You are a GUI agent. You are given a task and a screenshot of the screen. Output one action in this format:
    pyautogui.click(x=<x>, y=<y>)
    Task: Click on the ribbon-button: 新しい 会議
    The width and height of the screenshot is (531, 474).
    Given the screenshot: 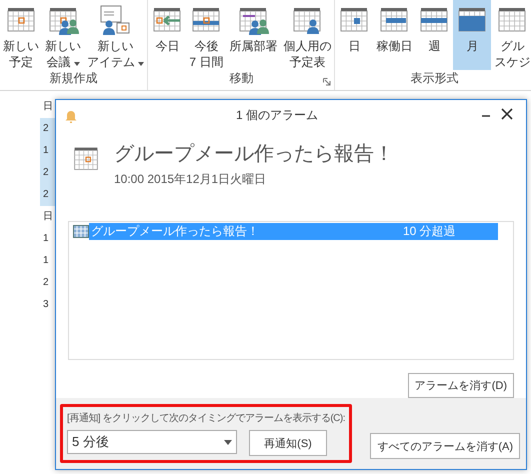 What is the action you would take?
    pyautogui.click(x=63, y=35)
    